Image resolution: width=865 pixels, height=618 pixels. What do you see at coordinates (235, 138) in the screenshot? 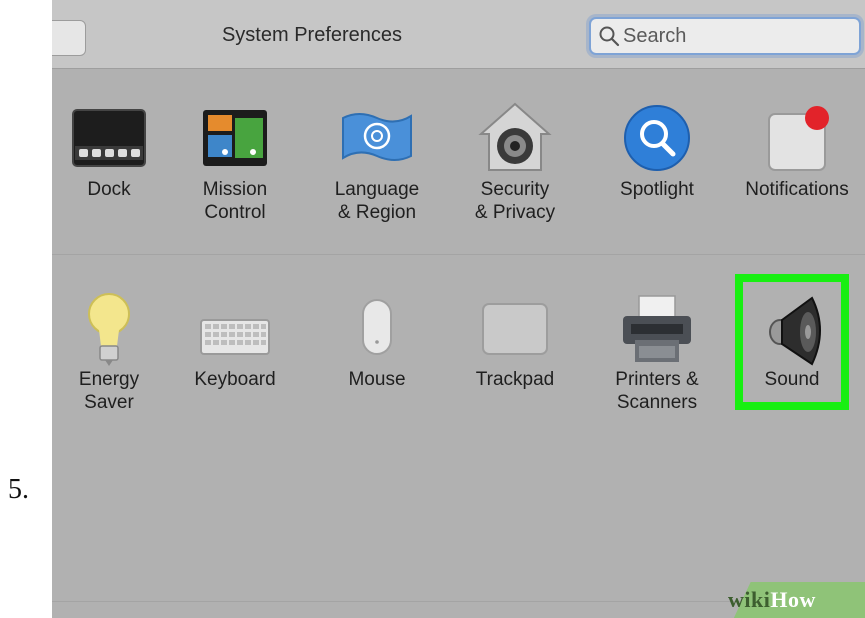
I see `mission-control-icon` at bounding box center [235, 138].